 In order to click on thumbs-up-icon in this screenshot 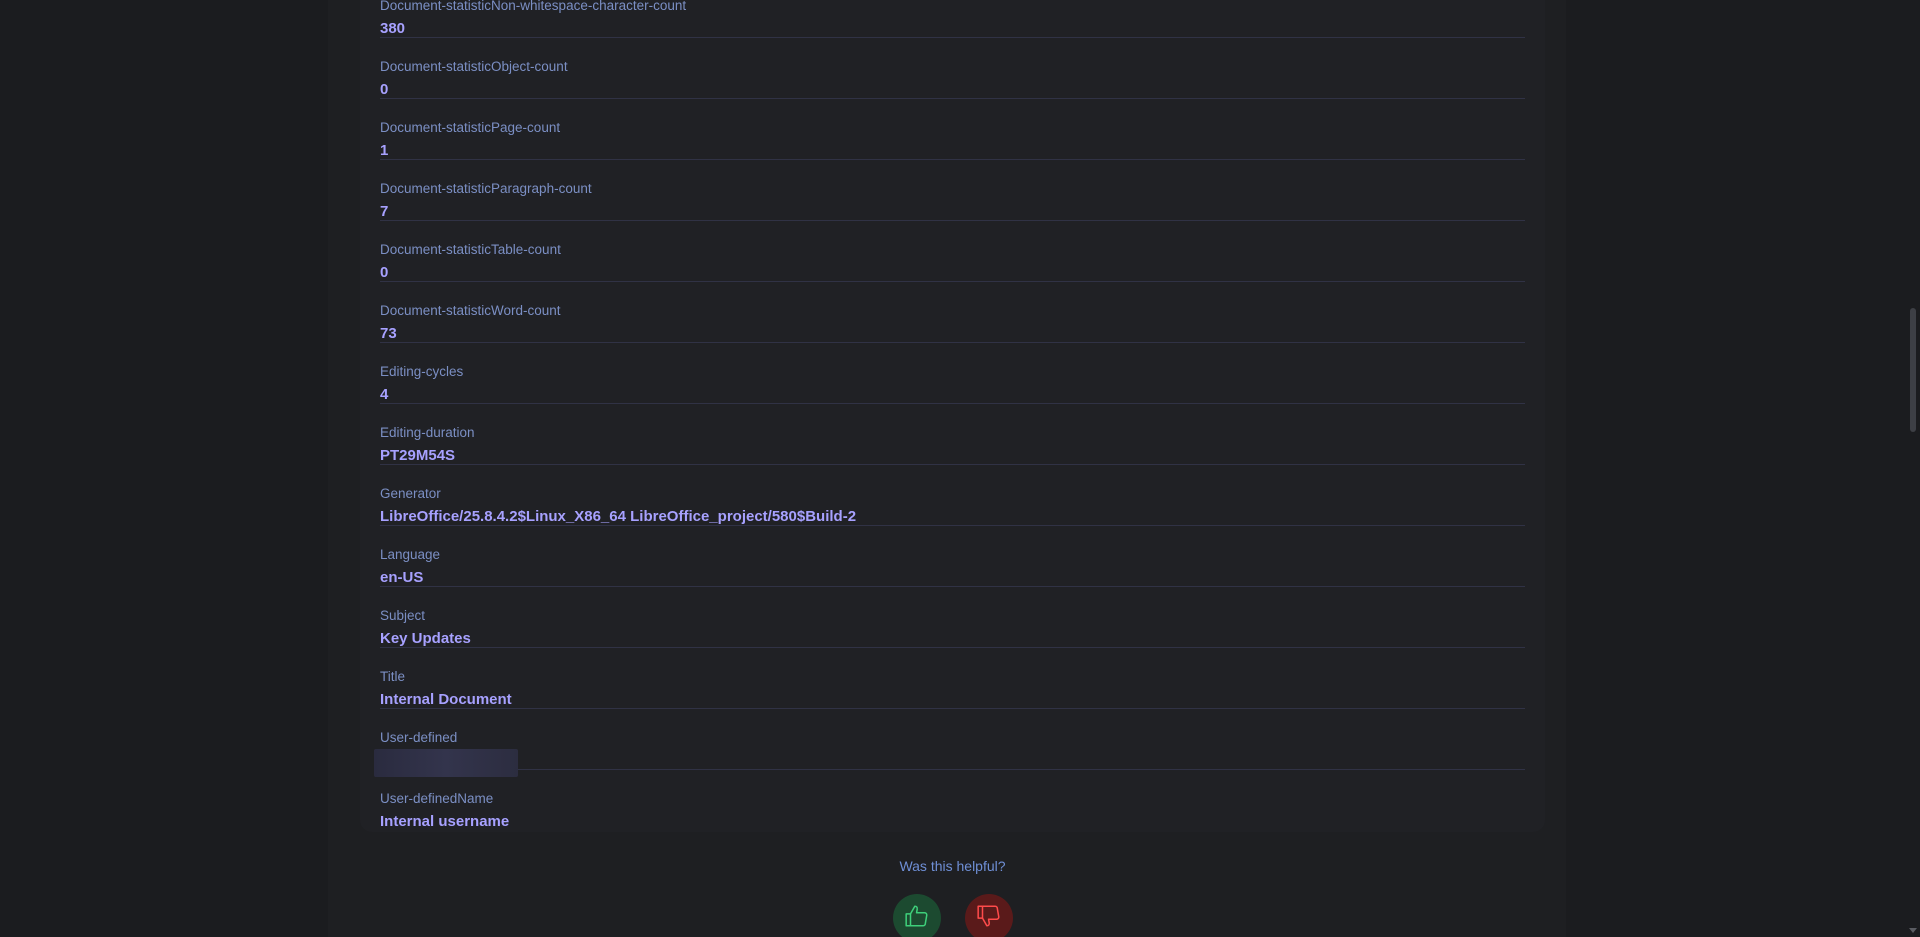, I will do `click(916, 916)`.